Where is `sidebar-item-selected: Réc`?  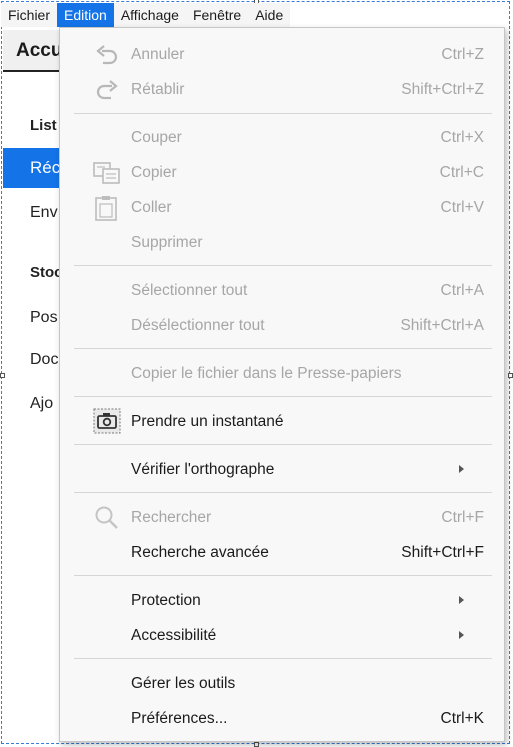 sidebar-item-selected: Réc is located at coordinates (31, 168).